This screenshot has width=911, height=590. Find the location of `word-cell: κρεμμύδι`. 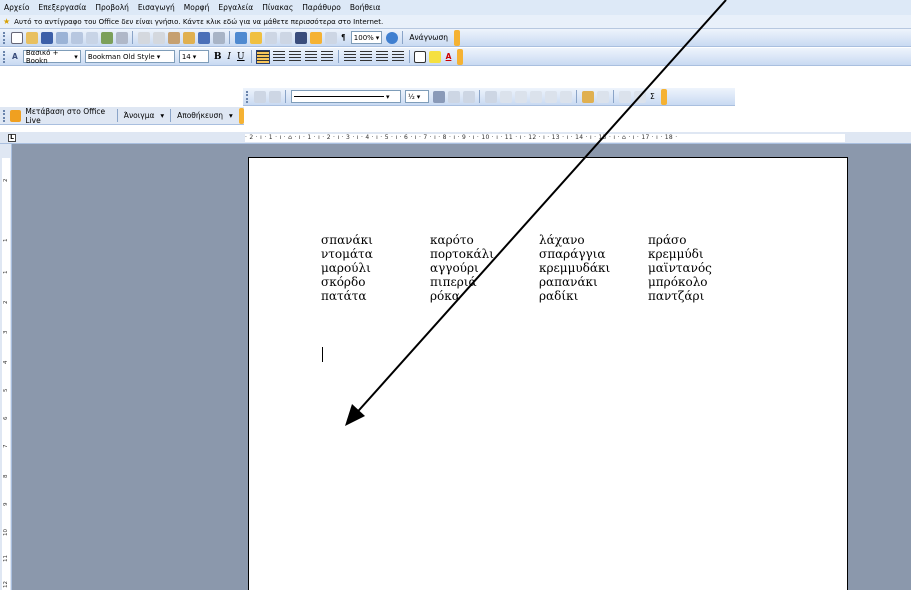

word-cell: κρεμμύδι is located at coordinates (702, 254).